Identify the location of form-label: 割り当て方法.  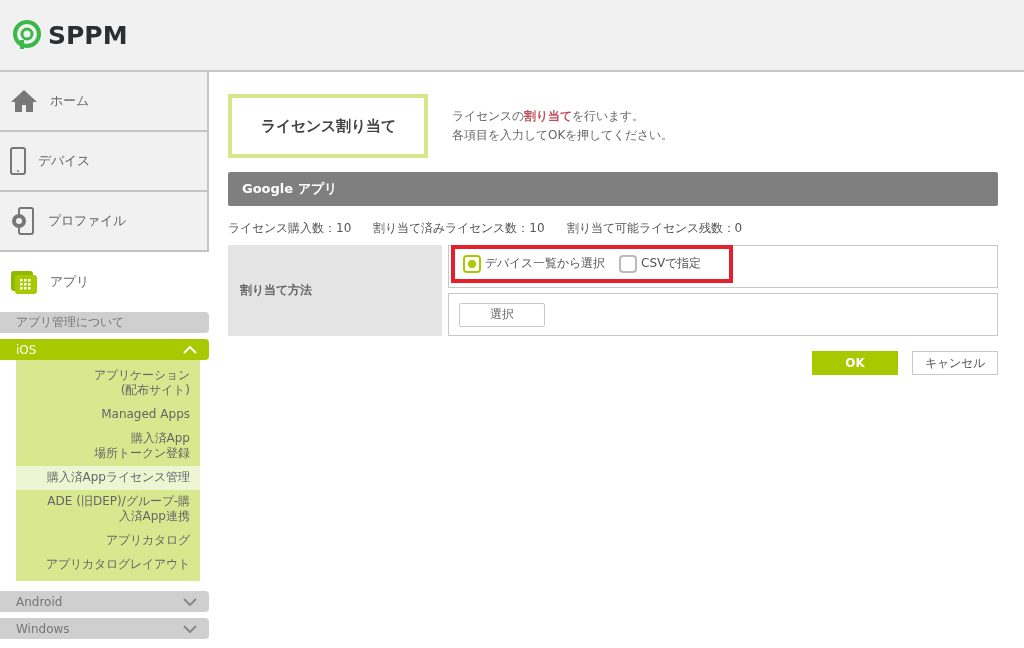
(335, 290).